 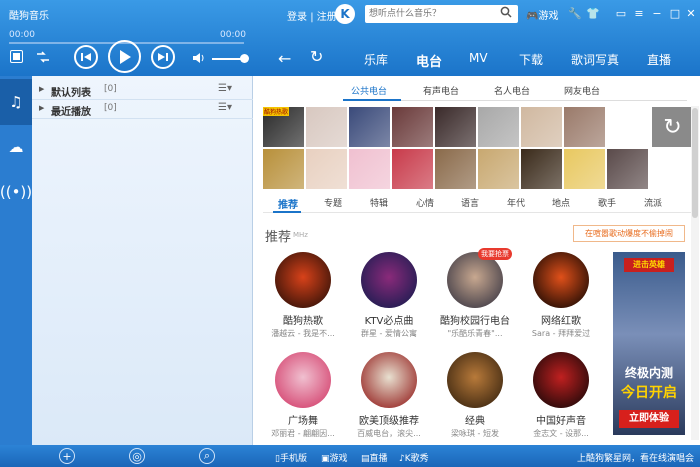 What do you see at coordinates (334, 457) in the screenshot?
I see `game-footer-link: ▣游戏` at bounding box center [334, 457].